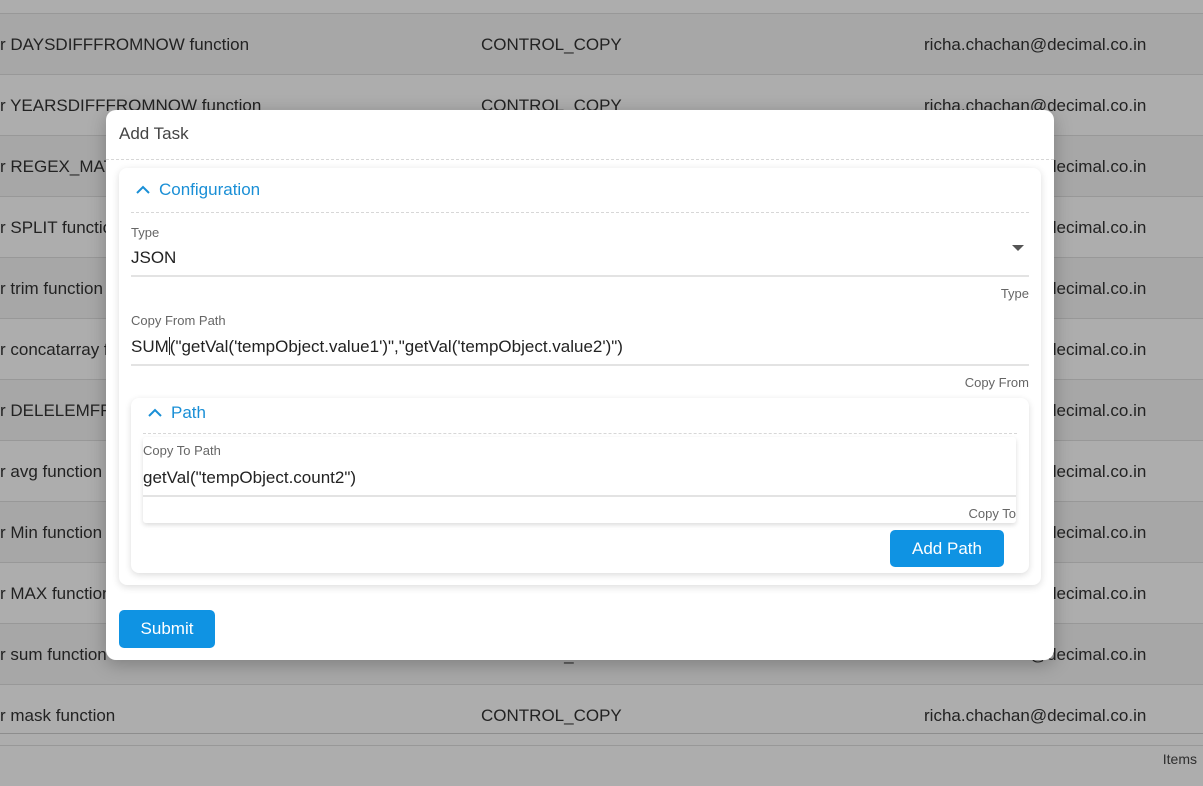  I want to click on title-divider, so click(580, 159).